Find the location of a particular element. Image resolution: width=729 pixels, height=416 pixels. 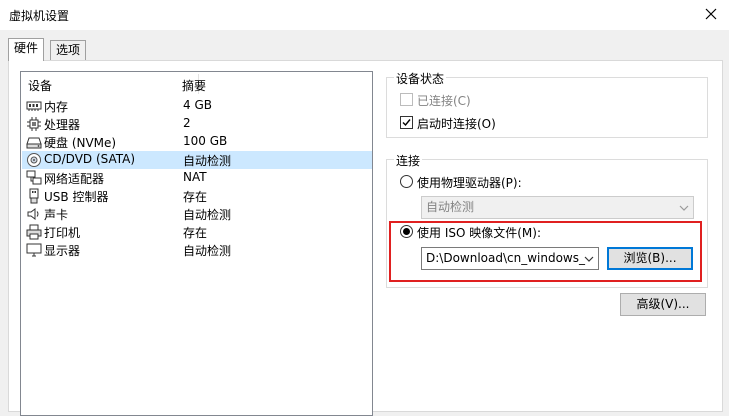

device-status-title: 设备状态 is located at coordinates (420, 78).